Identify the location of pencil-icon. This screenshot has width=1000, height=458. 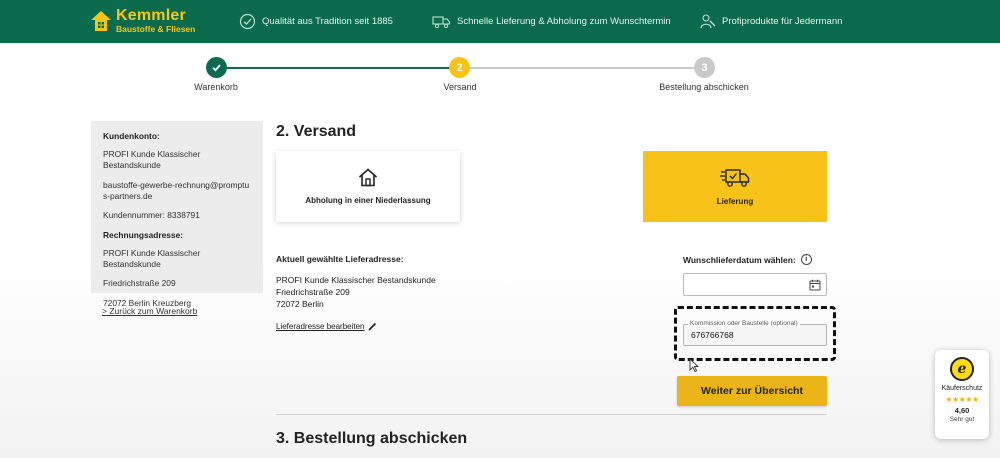
(372, 326).